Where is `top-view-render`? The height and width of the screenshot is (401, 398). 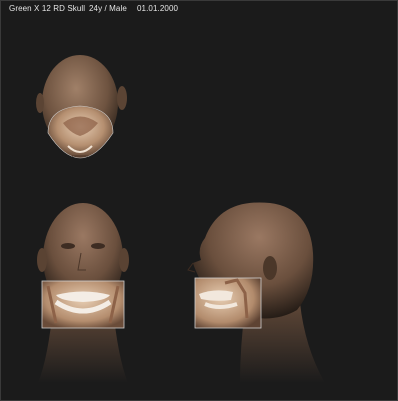 top-view-render is located at coordinates (83, 113).